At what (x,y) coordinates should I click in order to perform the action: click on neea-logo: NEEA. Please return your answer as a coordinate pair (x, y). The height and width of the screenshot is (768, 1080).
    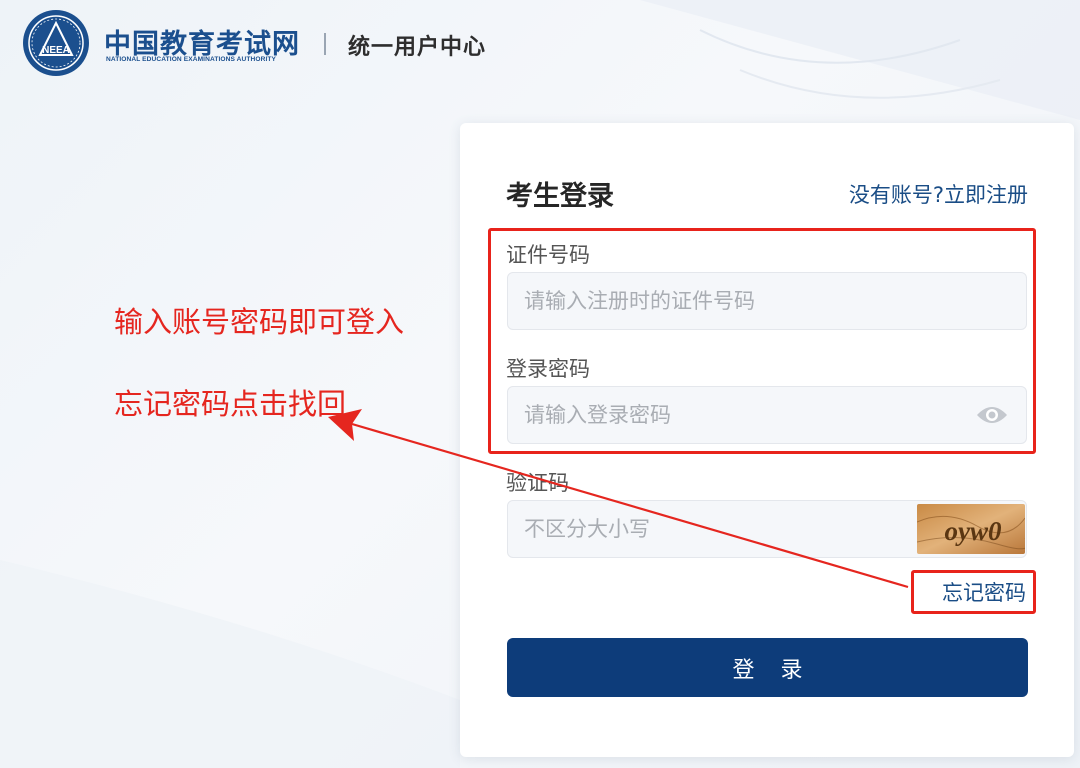
    Looking at the image, I should click on (56, 43).